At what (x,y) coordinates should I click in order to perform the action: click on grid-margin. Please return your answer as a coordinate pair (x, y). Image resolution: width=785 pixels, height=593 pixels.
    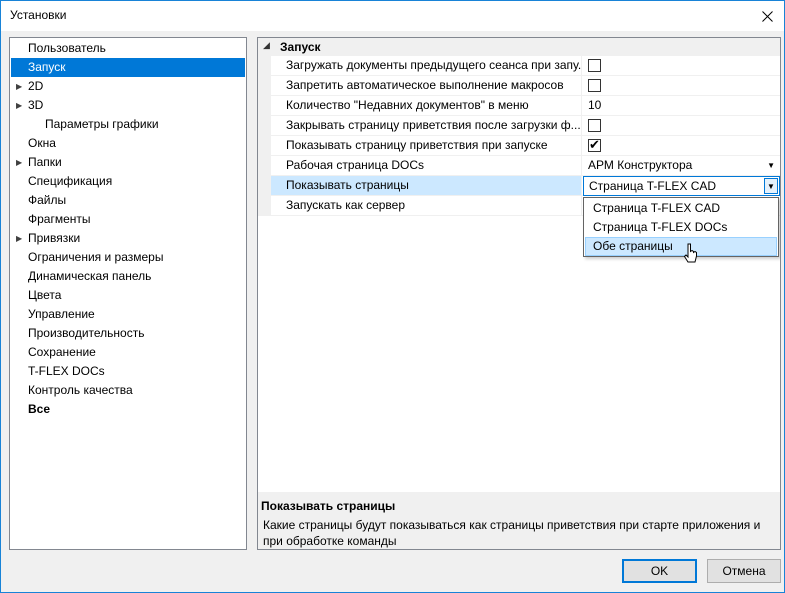
    Looking at the image, I should click on (264, 136).